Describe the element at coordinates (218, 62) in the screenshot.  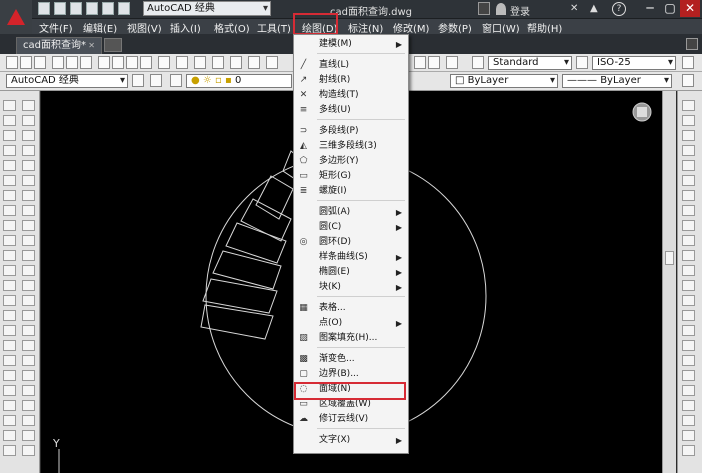
I see `pan-icon` at that location.